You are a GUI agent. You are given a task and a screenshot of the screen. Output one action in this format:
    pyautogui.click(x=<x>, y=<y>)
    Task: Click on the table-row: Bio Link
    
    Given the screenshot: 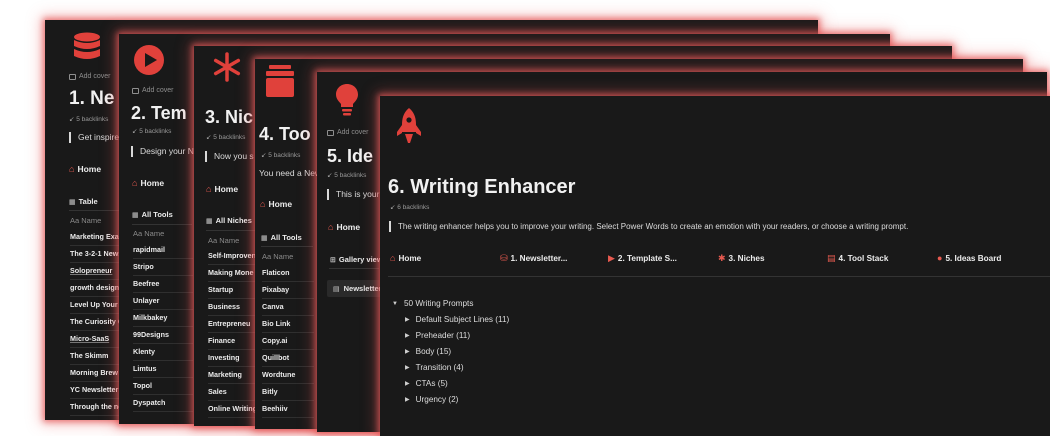 What is the action you would take?
    pyautogui.click(x=288, y=324)
    